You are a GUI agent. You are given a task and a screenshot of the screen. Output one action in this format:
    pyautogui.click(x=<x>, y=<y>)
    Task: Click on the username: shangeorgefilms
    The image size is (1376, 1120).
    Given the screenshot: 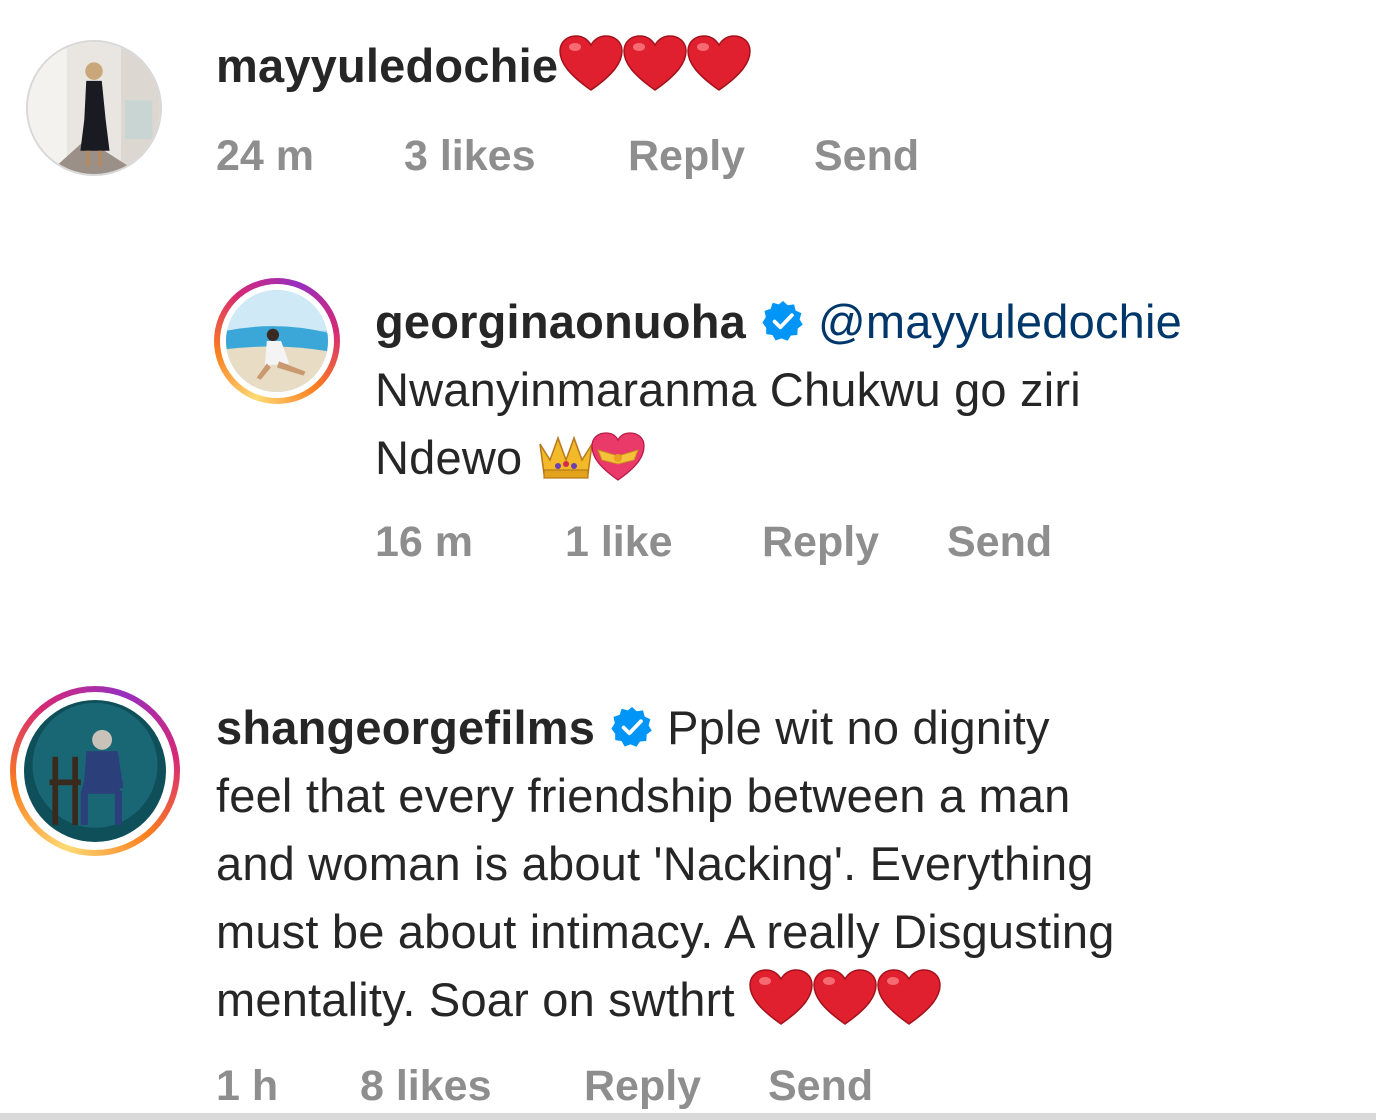 What is the action you would take?
    pyautogui.click(x=405, y=727)
    